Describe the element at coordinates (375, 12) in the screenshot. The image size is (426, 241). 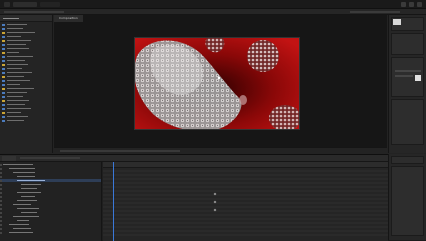
I see `workspace-switcher` at that location.